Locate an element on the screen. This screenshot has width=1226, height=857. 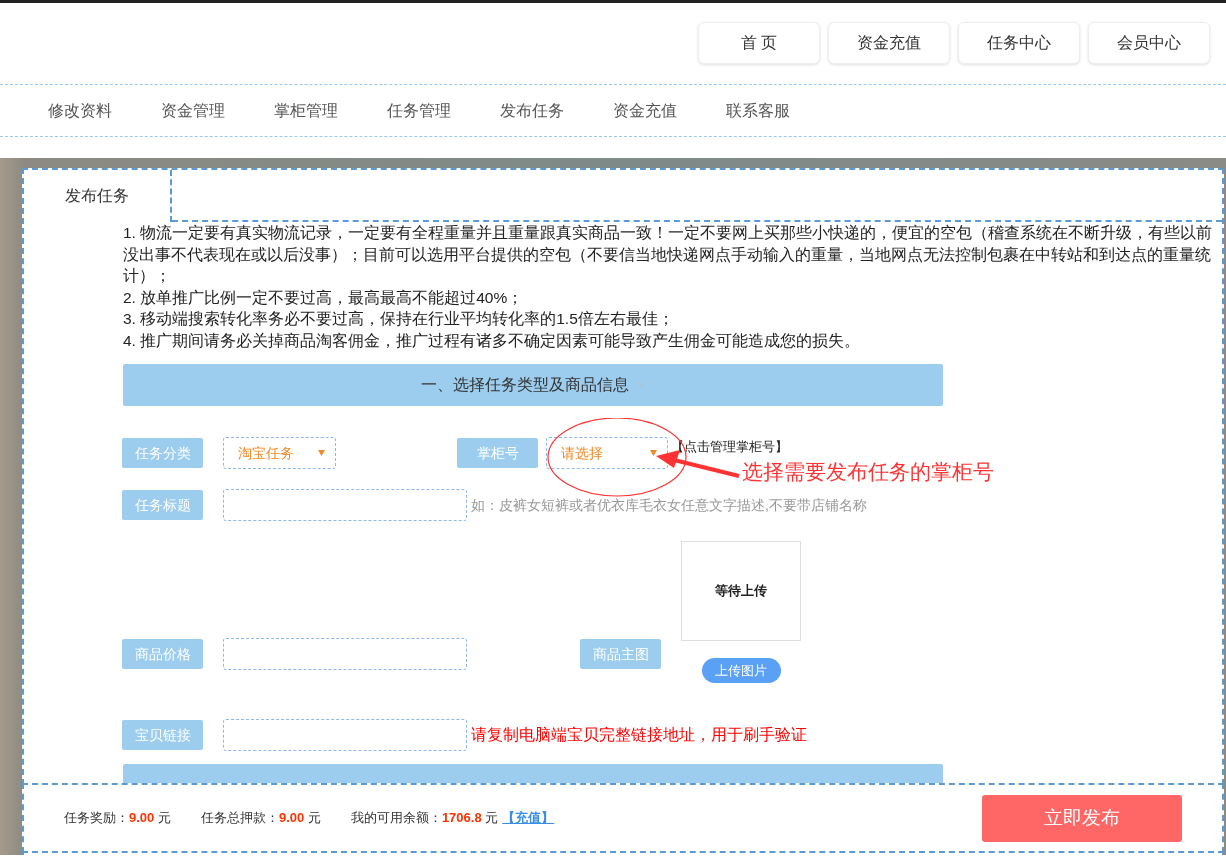
summary-text: 我的可用余额：1706.8 元 is located at coordinates (424, 818).